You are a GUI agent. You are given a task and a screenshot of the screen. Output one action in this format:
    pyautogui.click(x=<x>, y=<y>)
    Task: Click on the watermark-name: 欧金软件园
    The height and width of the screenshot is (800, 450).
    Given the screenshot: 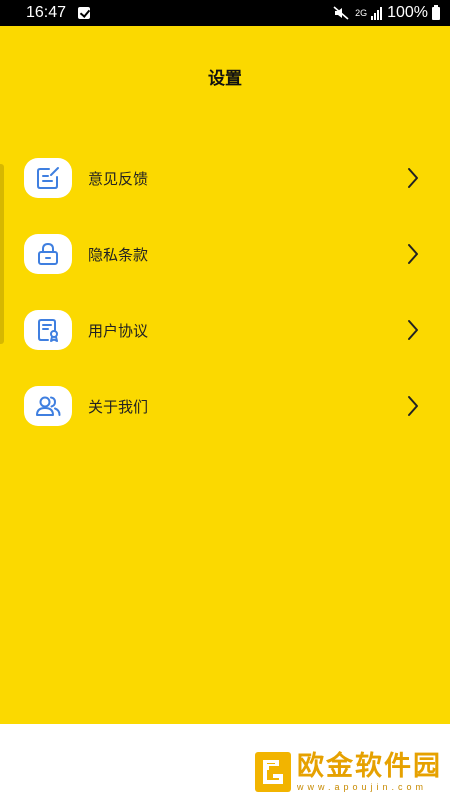 What is the action you would take?
    pyautogui.click(x=369, y=766)
    